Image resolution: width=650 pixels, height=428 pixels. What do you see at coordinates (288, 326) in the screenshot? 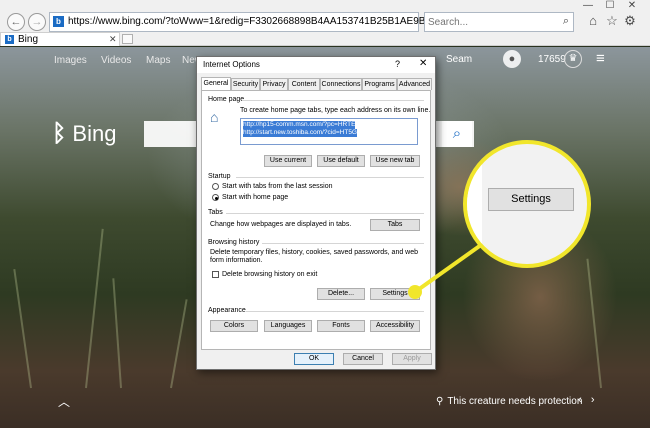
I see `languages-button: Languages` at bounding box center [288, 326].